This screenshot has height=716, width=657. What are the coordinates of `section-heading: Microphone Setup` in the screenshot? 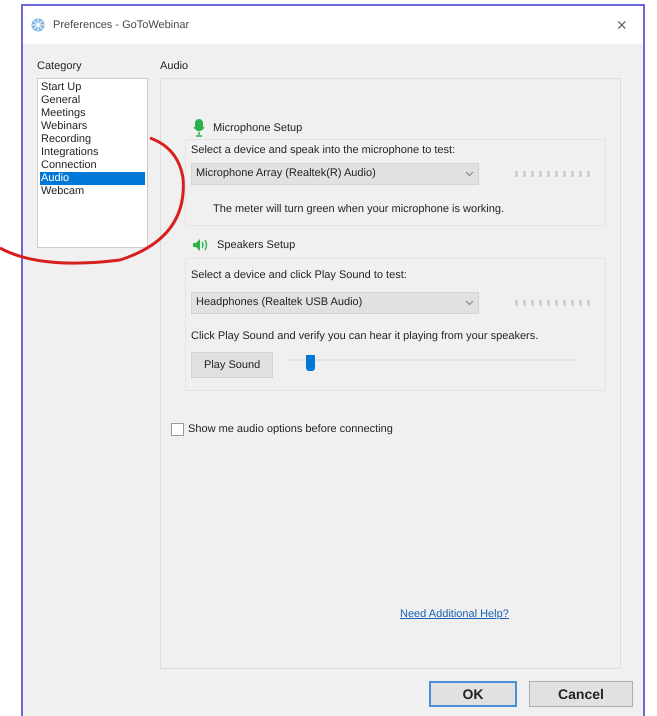 It's located at (257, 128).